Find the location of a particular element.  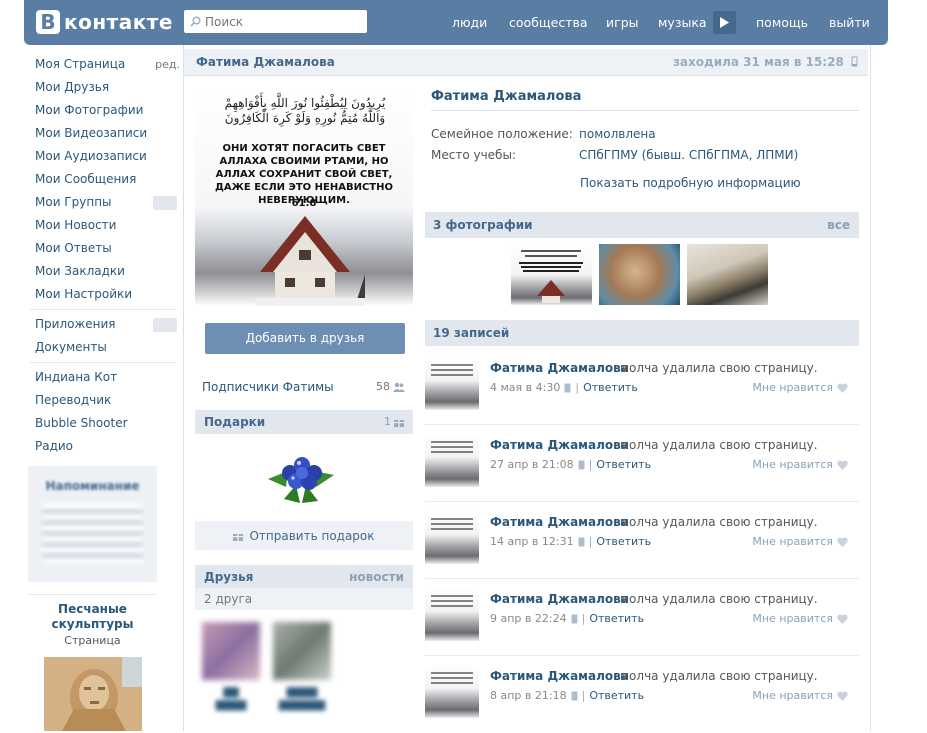

menu-news: Мои Новости is located at coordinates (105, 225).